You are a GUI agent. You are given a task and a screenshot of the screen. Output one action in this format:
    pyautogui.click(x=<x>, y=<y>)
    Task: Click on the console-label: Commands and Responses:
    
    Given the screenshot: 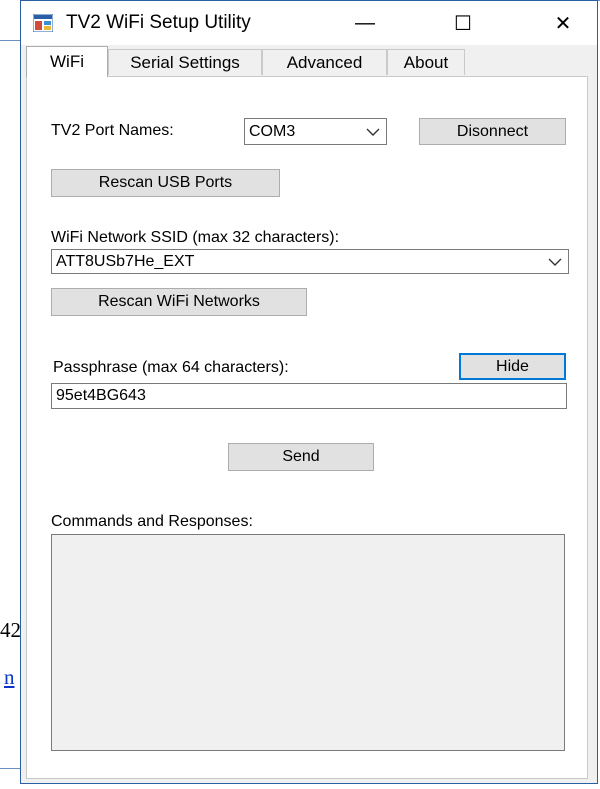 What is the action you would take?
    pyautogui.click(x=152, y=521)
    